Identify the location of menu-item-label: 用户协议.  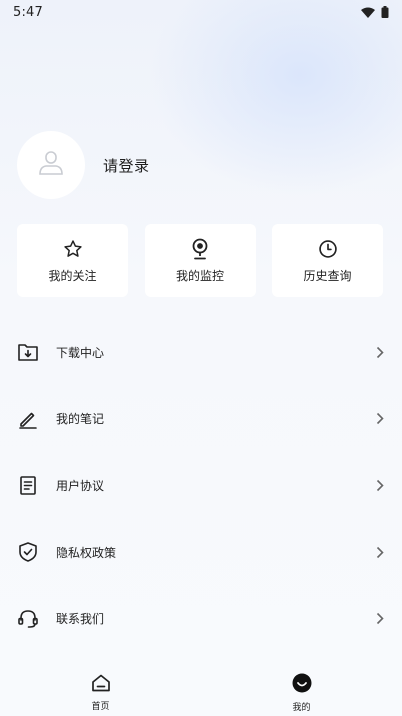
(80, 485).